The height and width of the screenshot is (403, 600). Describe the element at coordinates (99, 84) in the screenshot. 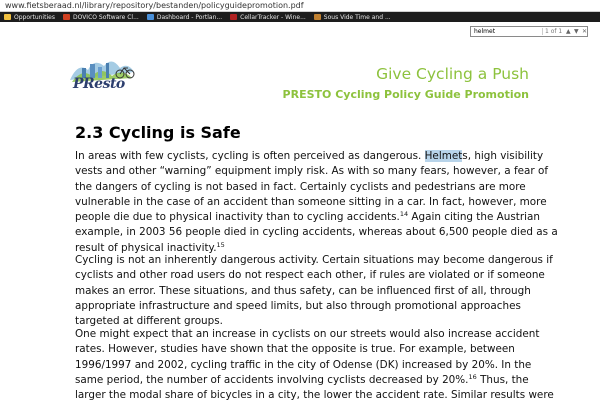

I see `logo-text: PResto` at that location.